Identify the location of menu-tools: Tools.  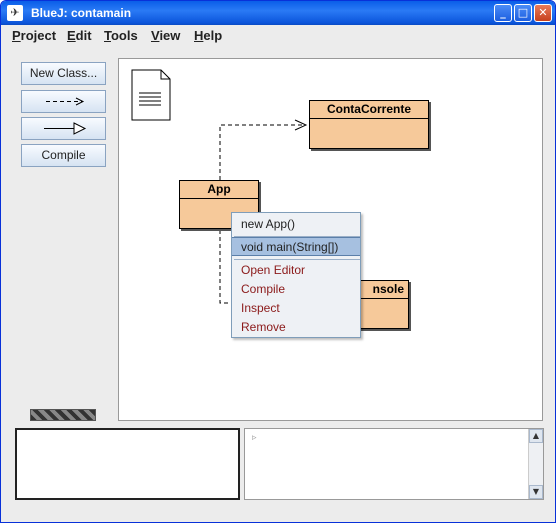
(121, 35).